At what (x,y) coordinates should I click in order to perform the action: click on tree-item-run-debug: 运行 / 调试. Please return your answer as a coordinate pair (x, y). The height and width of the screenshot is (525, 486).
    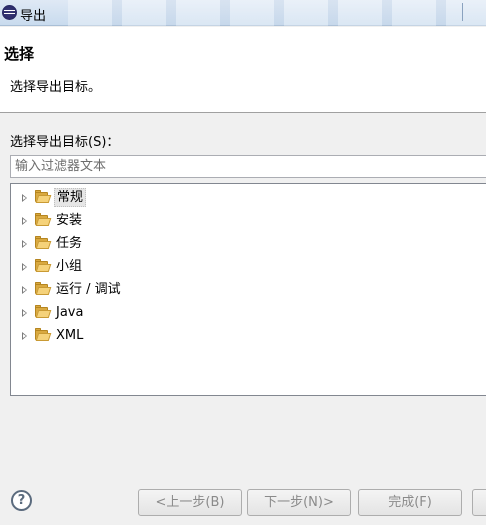
    Looking at the image, I should click on (111, 290).